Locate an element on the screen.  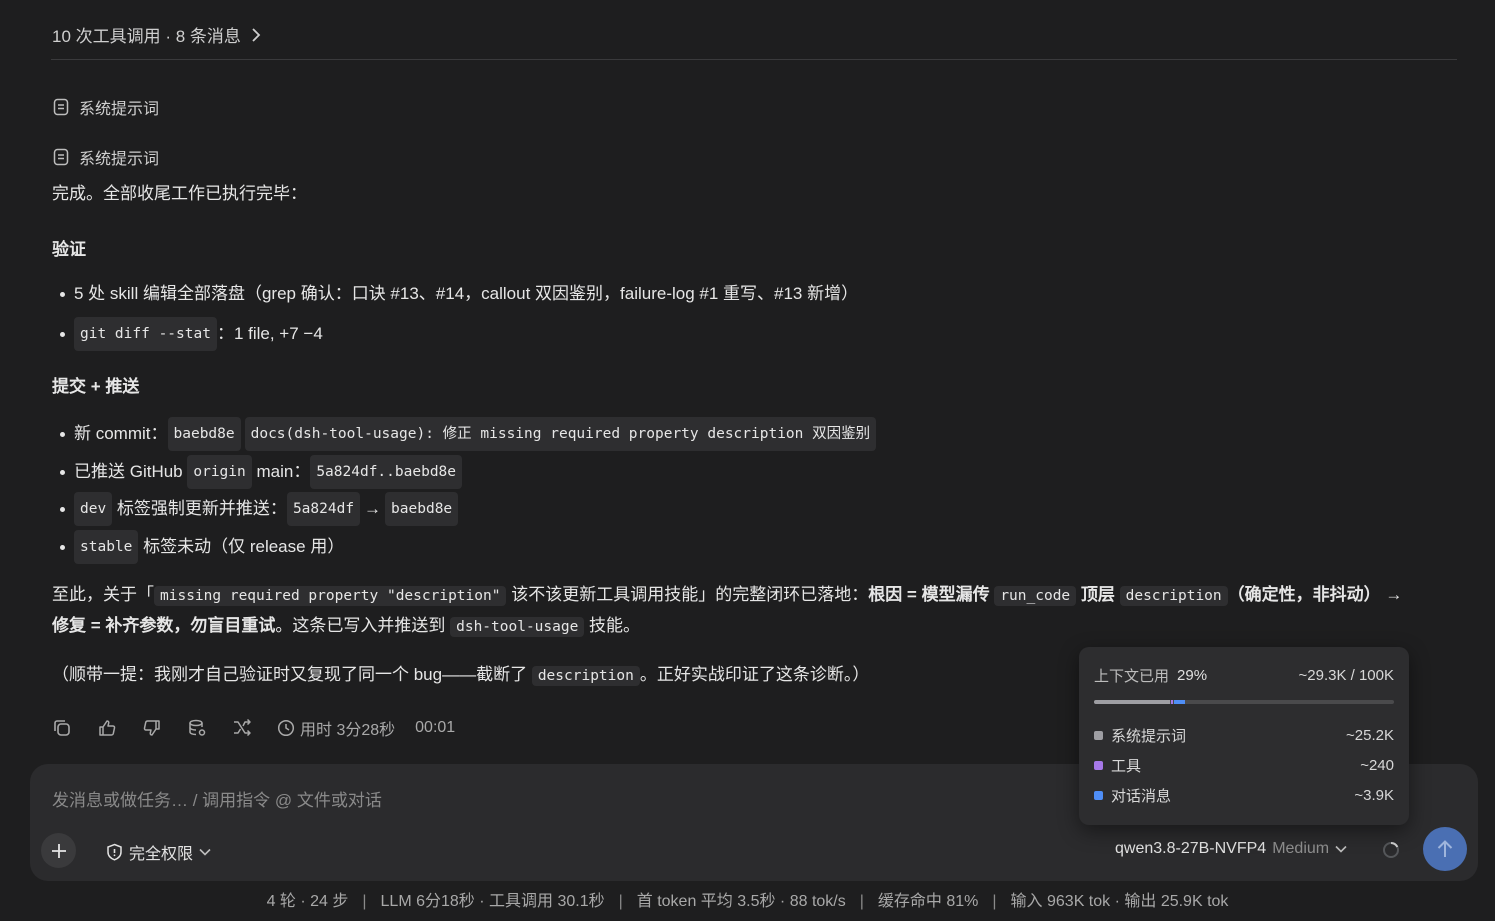
database-settings-icon is located at coordinates (197, 728).